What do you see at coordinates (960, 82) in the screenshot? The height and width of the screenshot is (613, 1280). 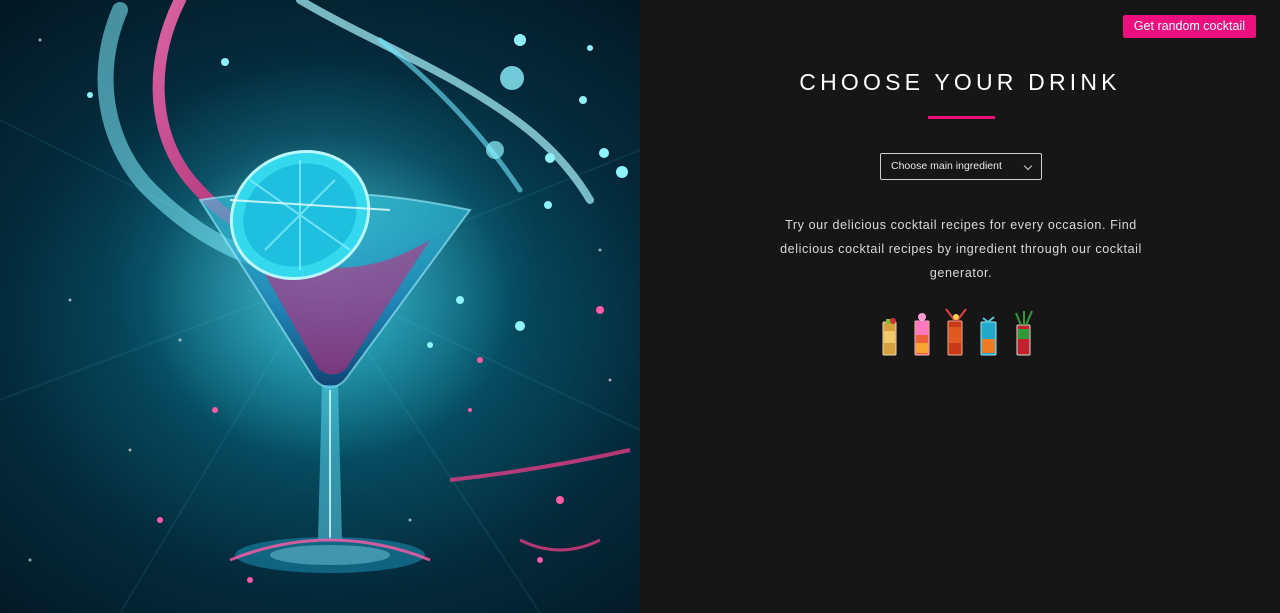 I see `page-title: CHOOSE YOUR DRINK` at bounding box center [960, 82].